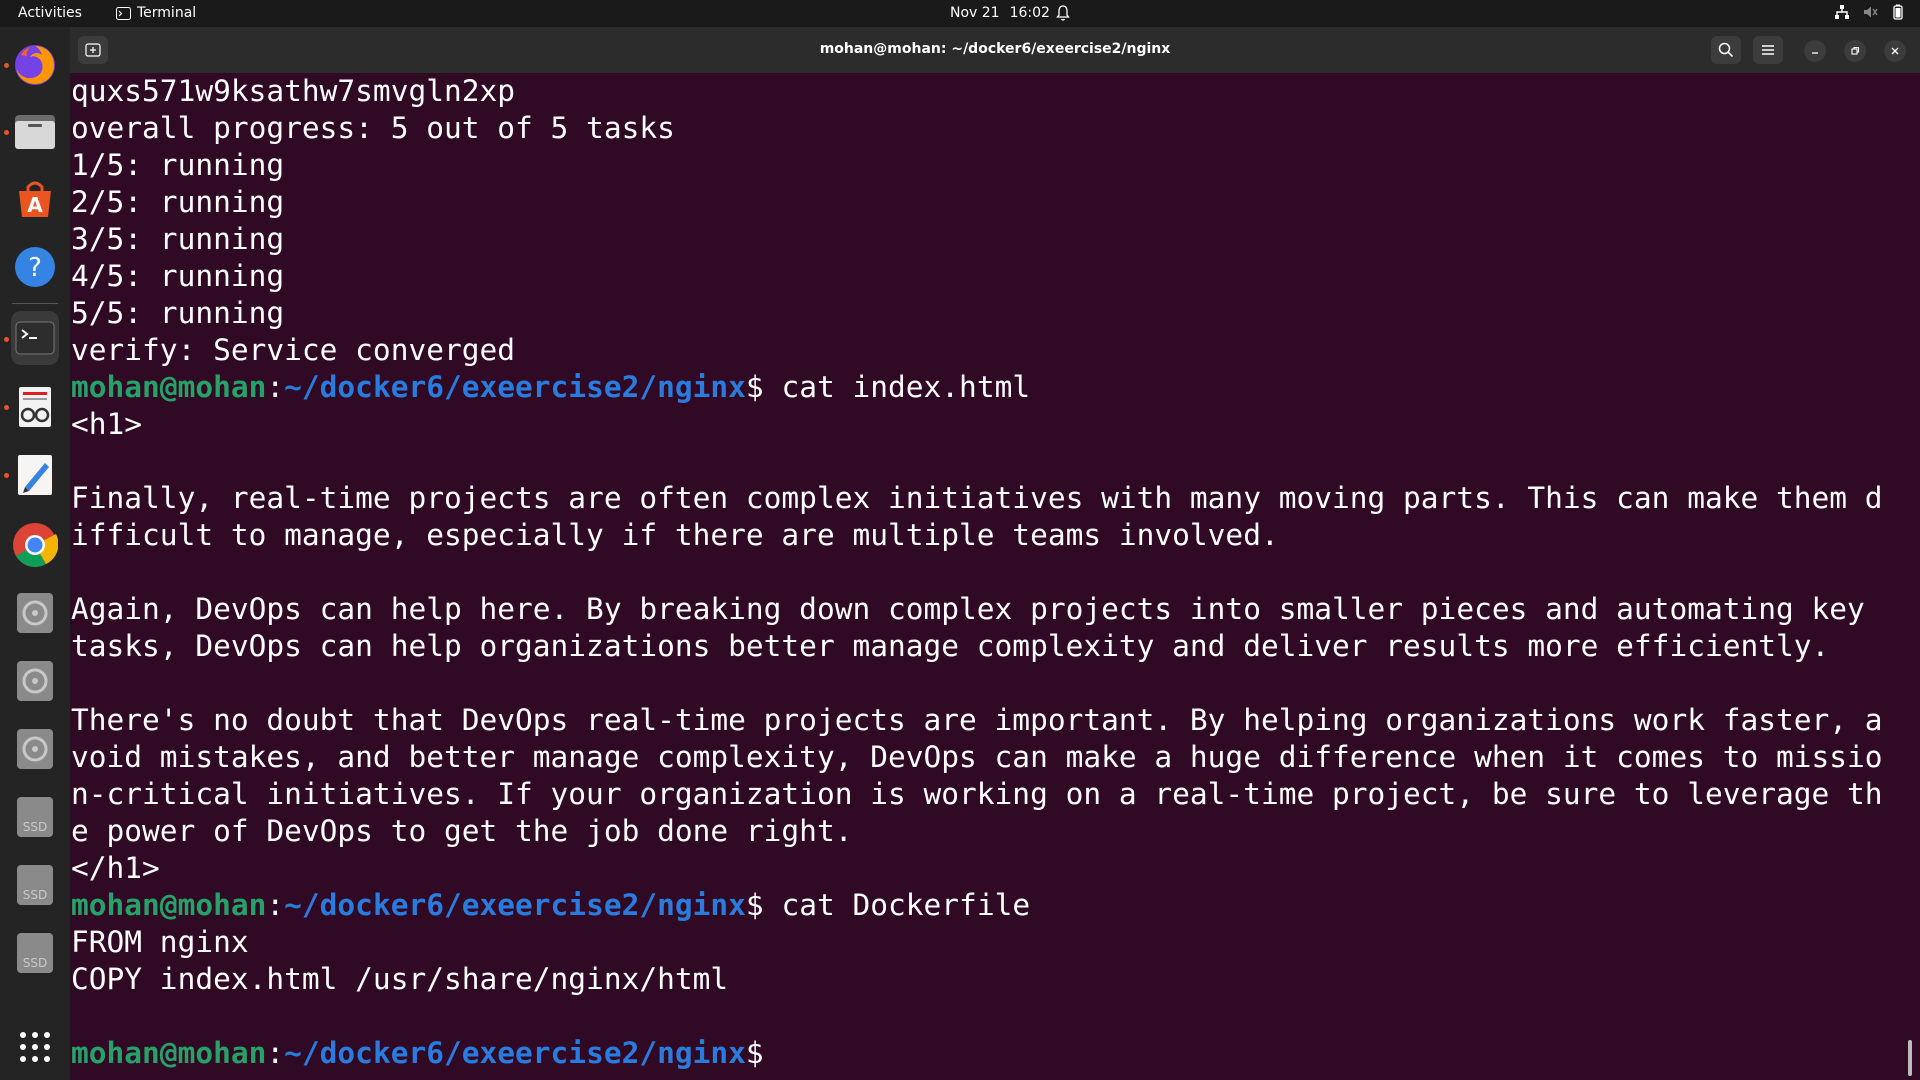 This screenshot has width=1920, height=1080. I want to click on dock: A ? SSD SSD SSD, so click(35, 553).